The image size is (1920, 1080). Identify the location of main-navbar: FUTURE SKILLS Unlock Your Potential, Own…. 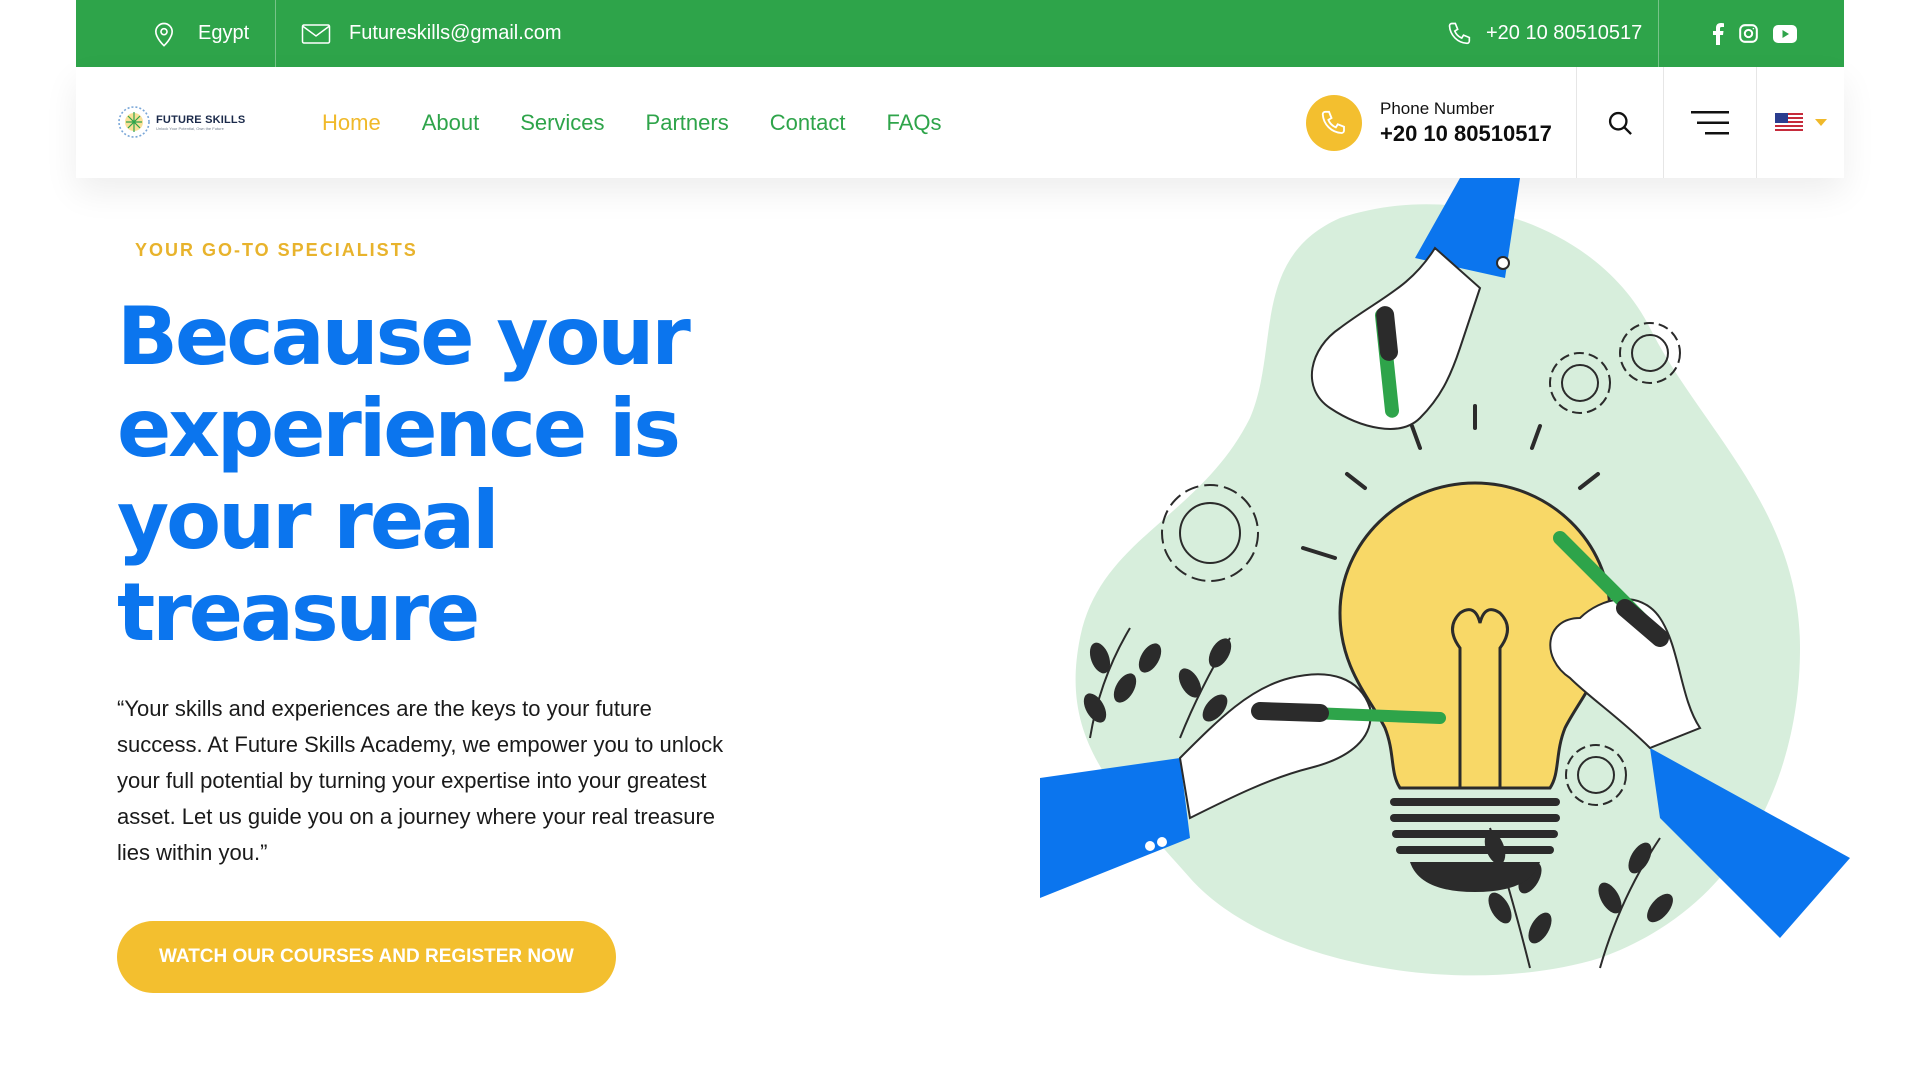
(960, 122).